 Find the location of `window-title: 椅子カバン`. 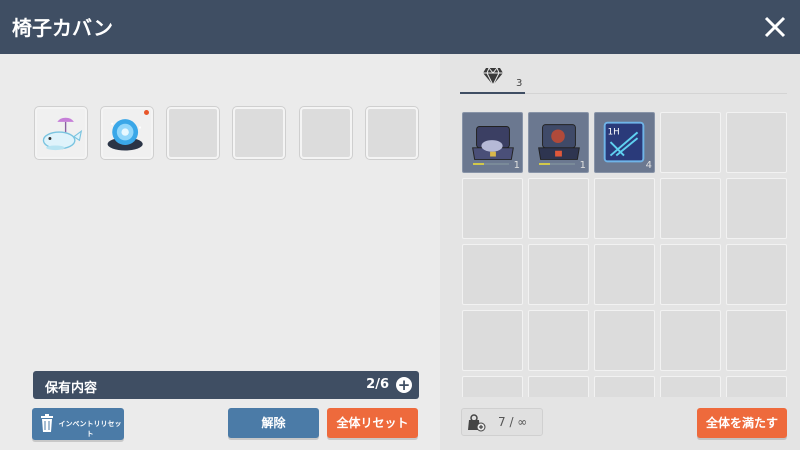

window-title: 椅子カバン is located at coordinates (62, 28).